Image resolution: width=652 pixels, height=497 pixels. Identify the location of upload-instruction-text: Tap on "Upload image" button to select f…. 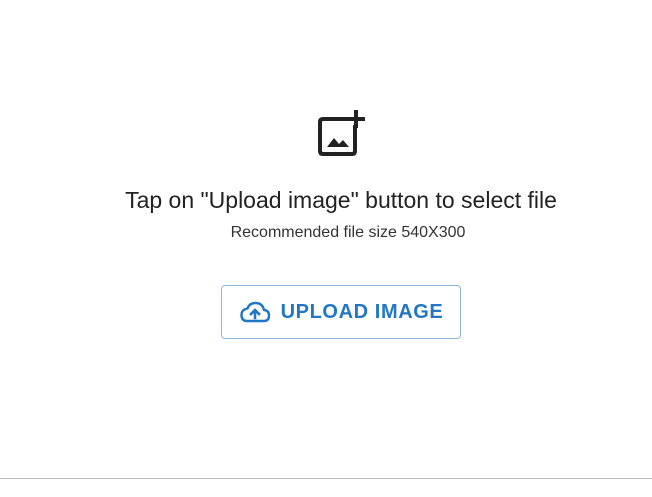
(341, 200).